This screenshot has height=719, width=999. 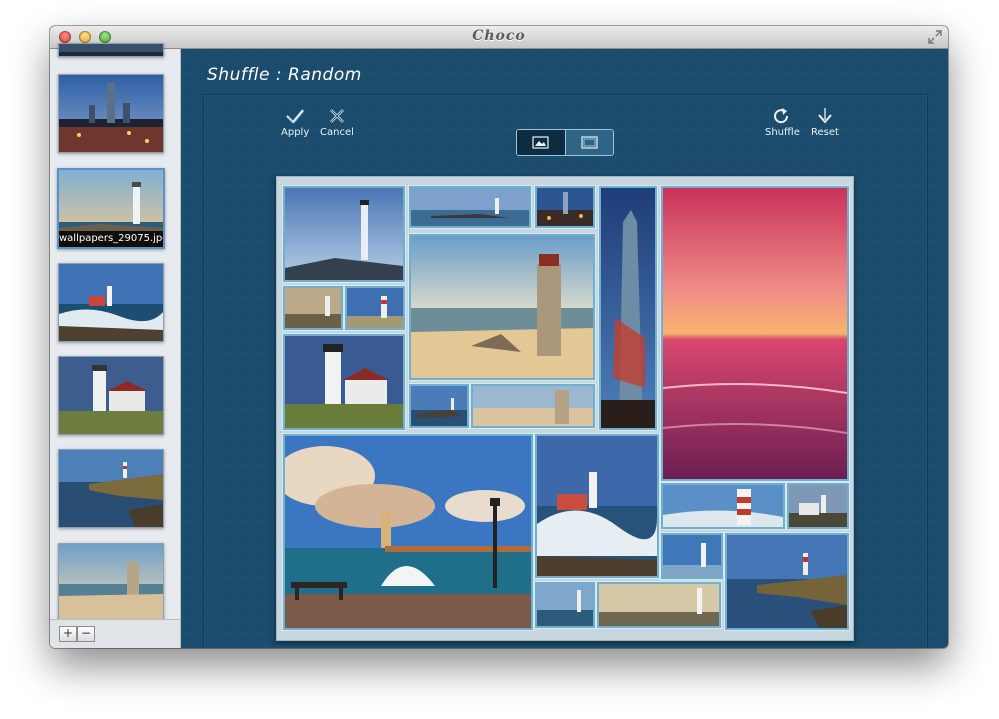 What do you see at coordinates (111, 239) in the screenshot?
I see `thumbnail-filename: wallpapers_29075.jpg` at bounding box center [111, 239].